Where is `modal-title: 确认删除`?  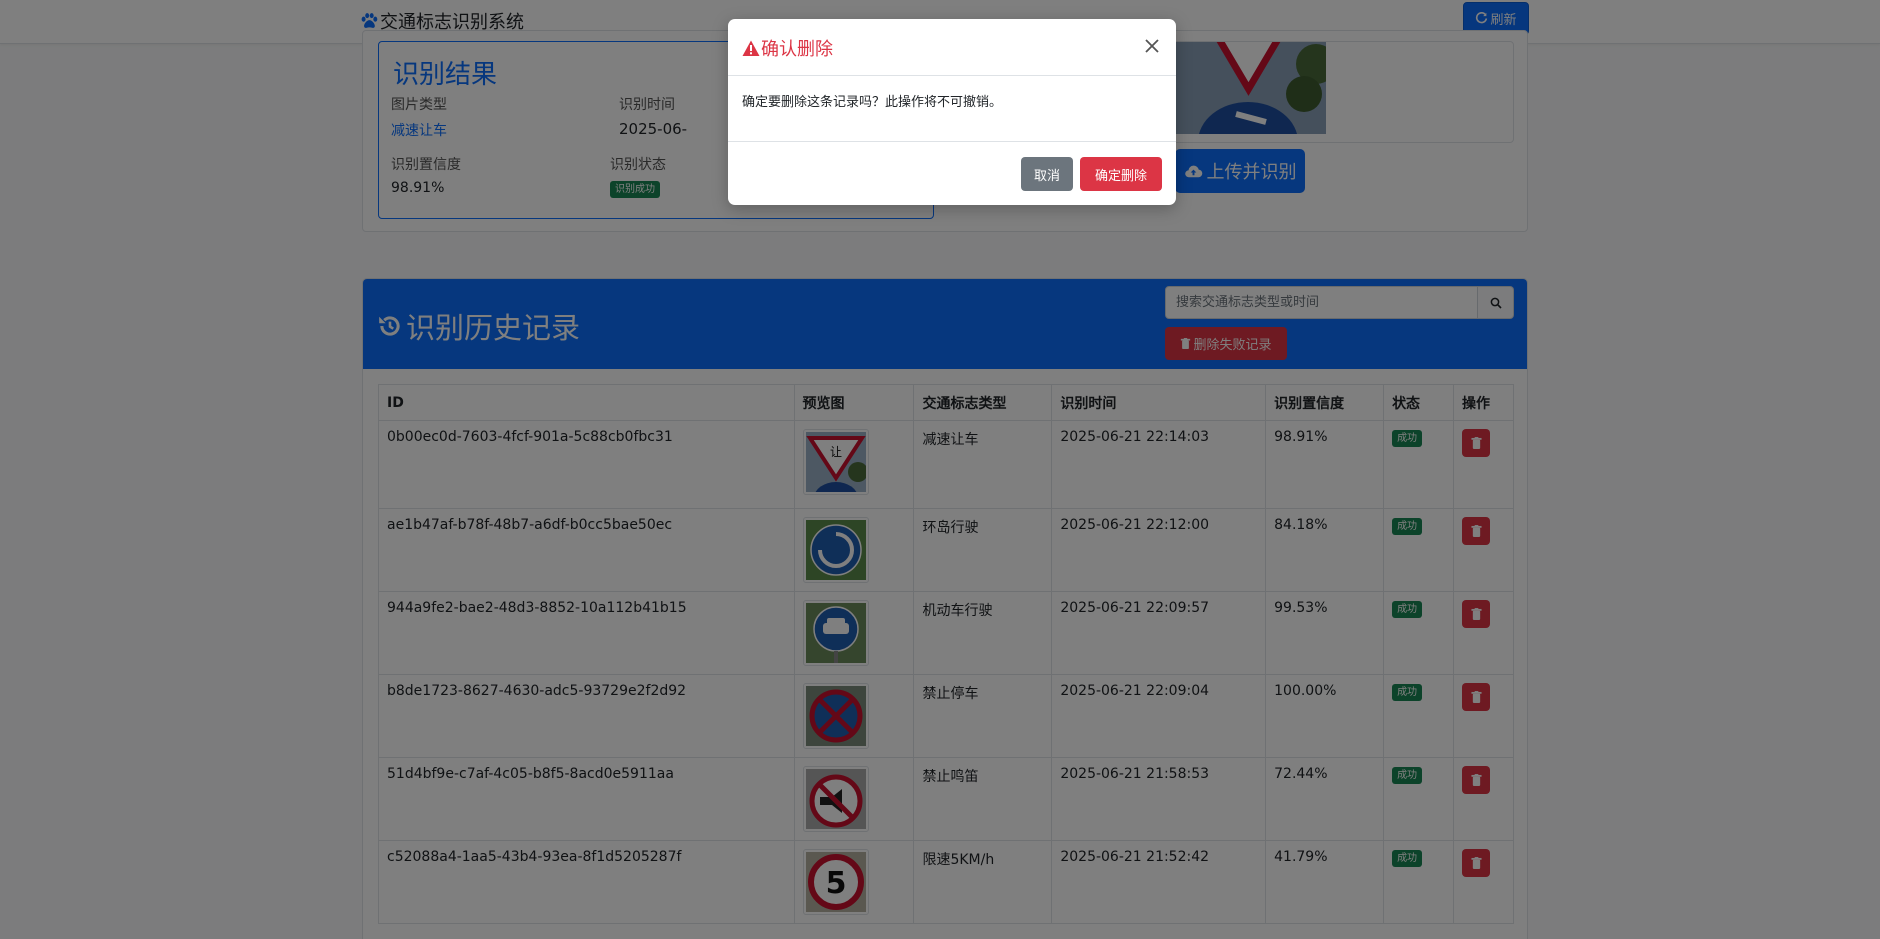
modal-title: 确认删除 is located at coordinates (787, 48).